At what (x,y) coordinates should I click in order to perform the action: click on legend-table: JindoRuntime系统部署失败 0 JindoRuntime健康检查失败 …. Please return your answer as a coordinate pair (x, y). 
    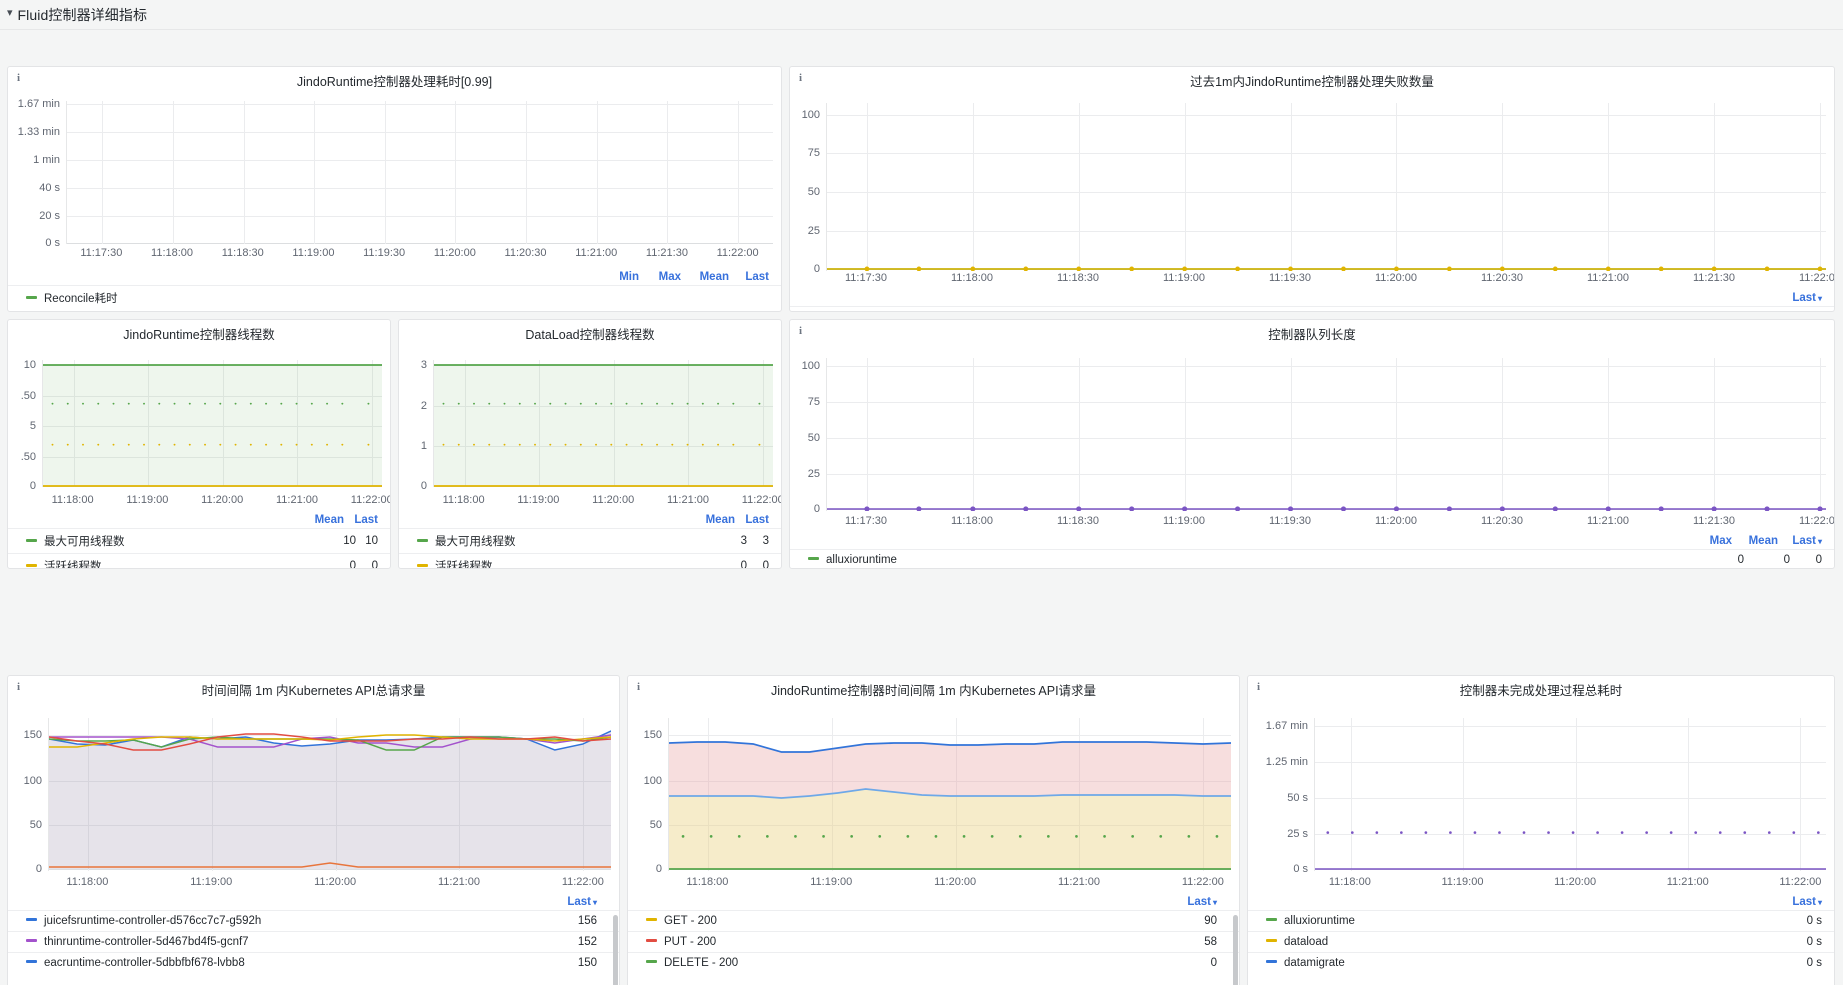
    Looking at the image, I should click on (1312, 309).